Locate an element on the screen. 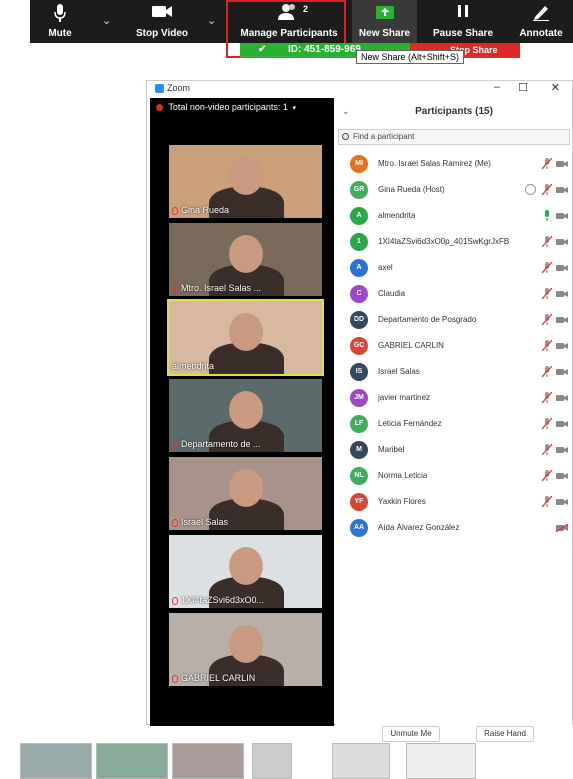  minimize-button: – is located at coordinates (497, 87).